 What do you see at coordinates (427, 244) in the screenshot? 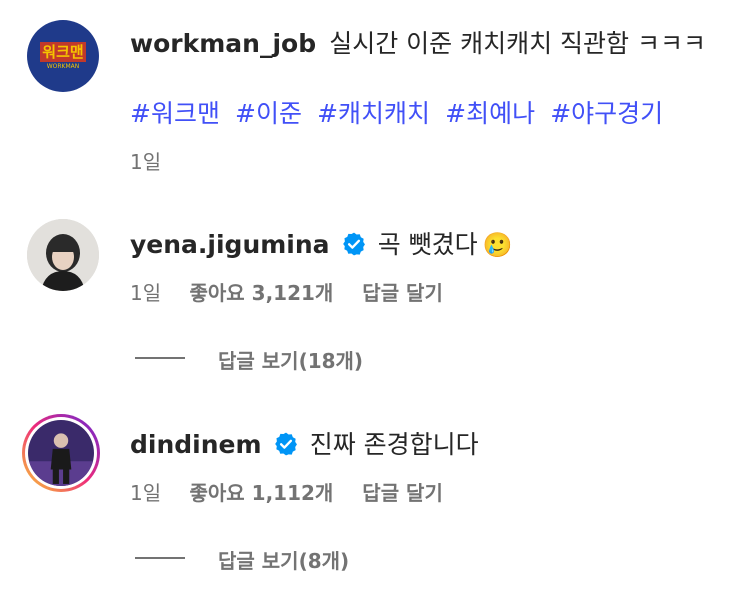
I see `comment-text: 곡 뺏겼다` at bounding box center [427, 244].